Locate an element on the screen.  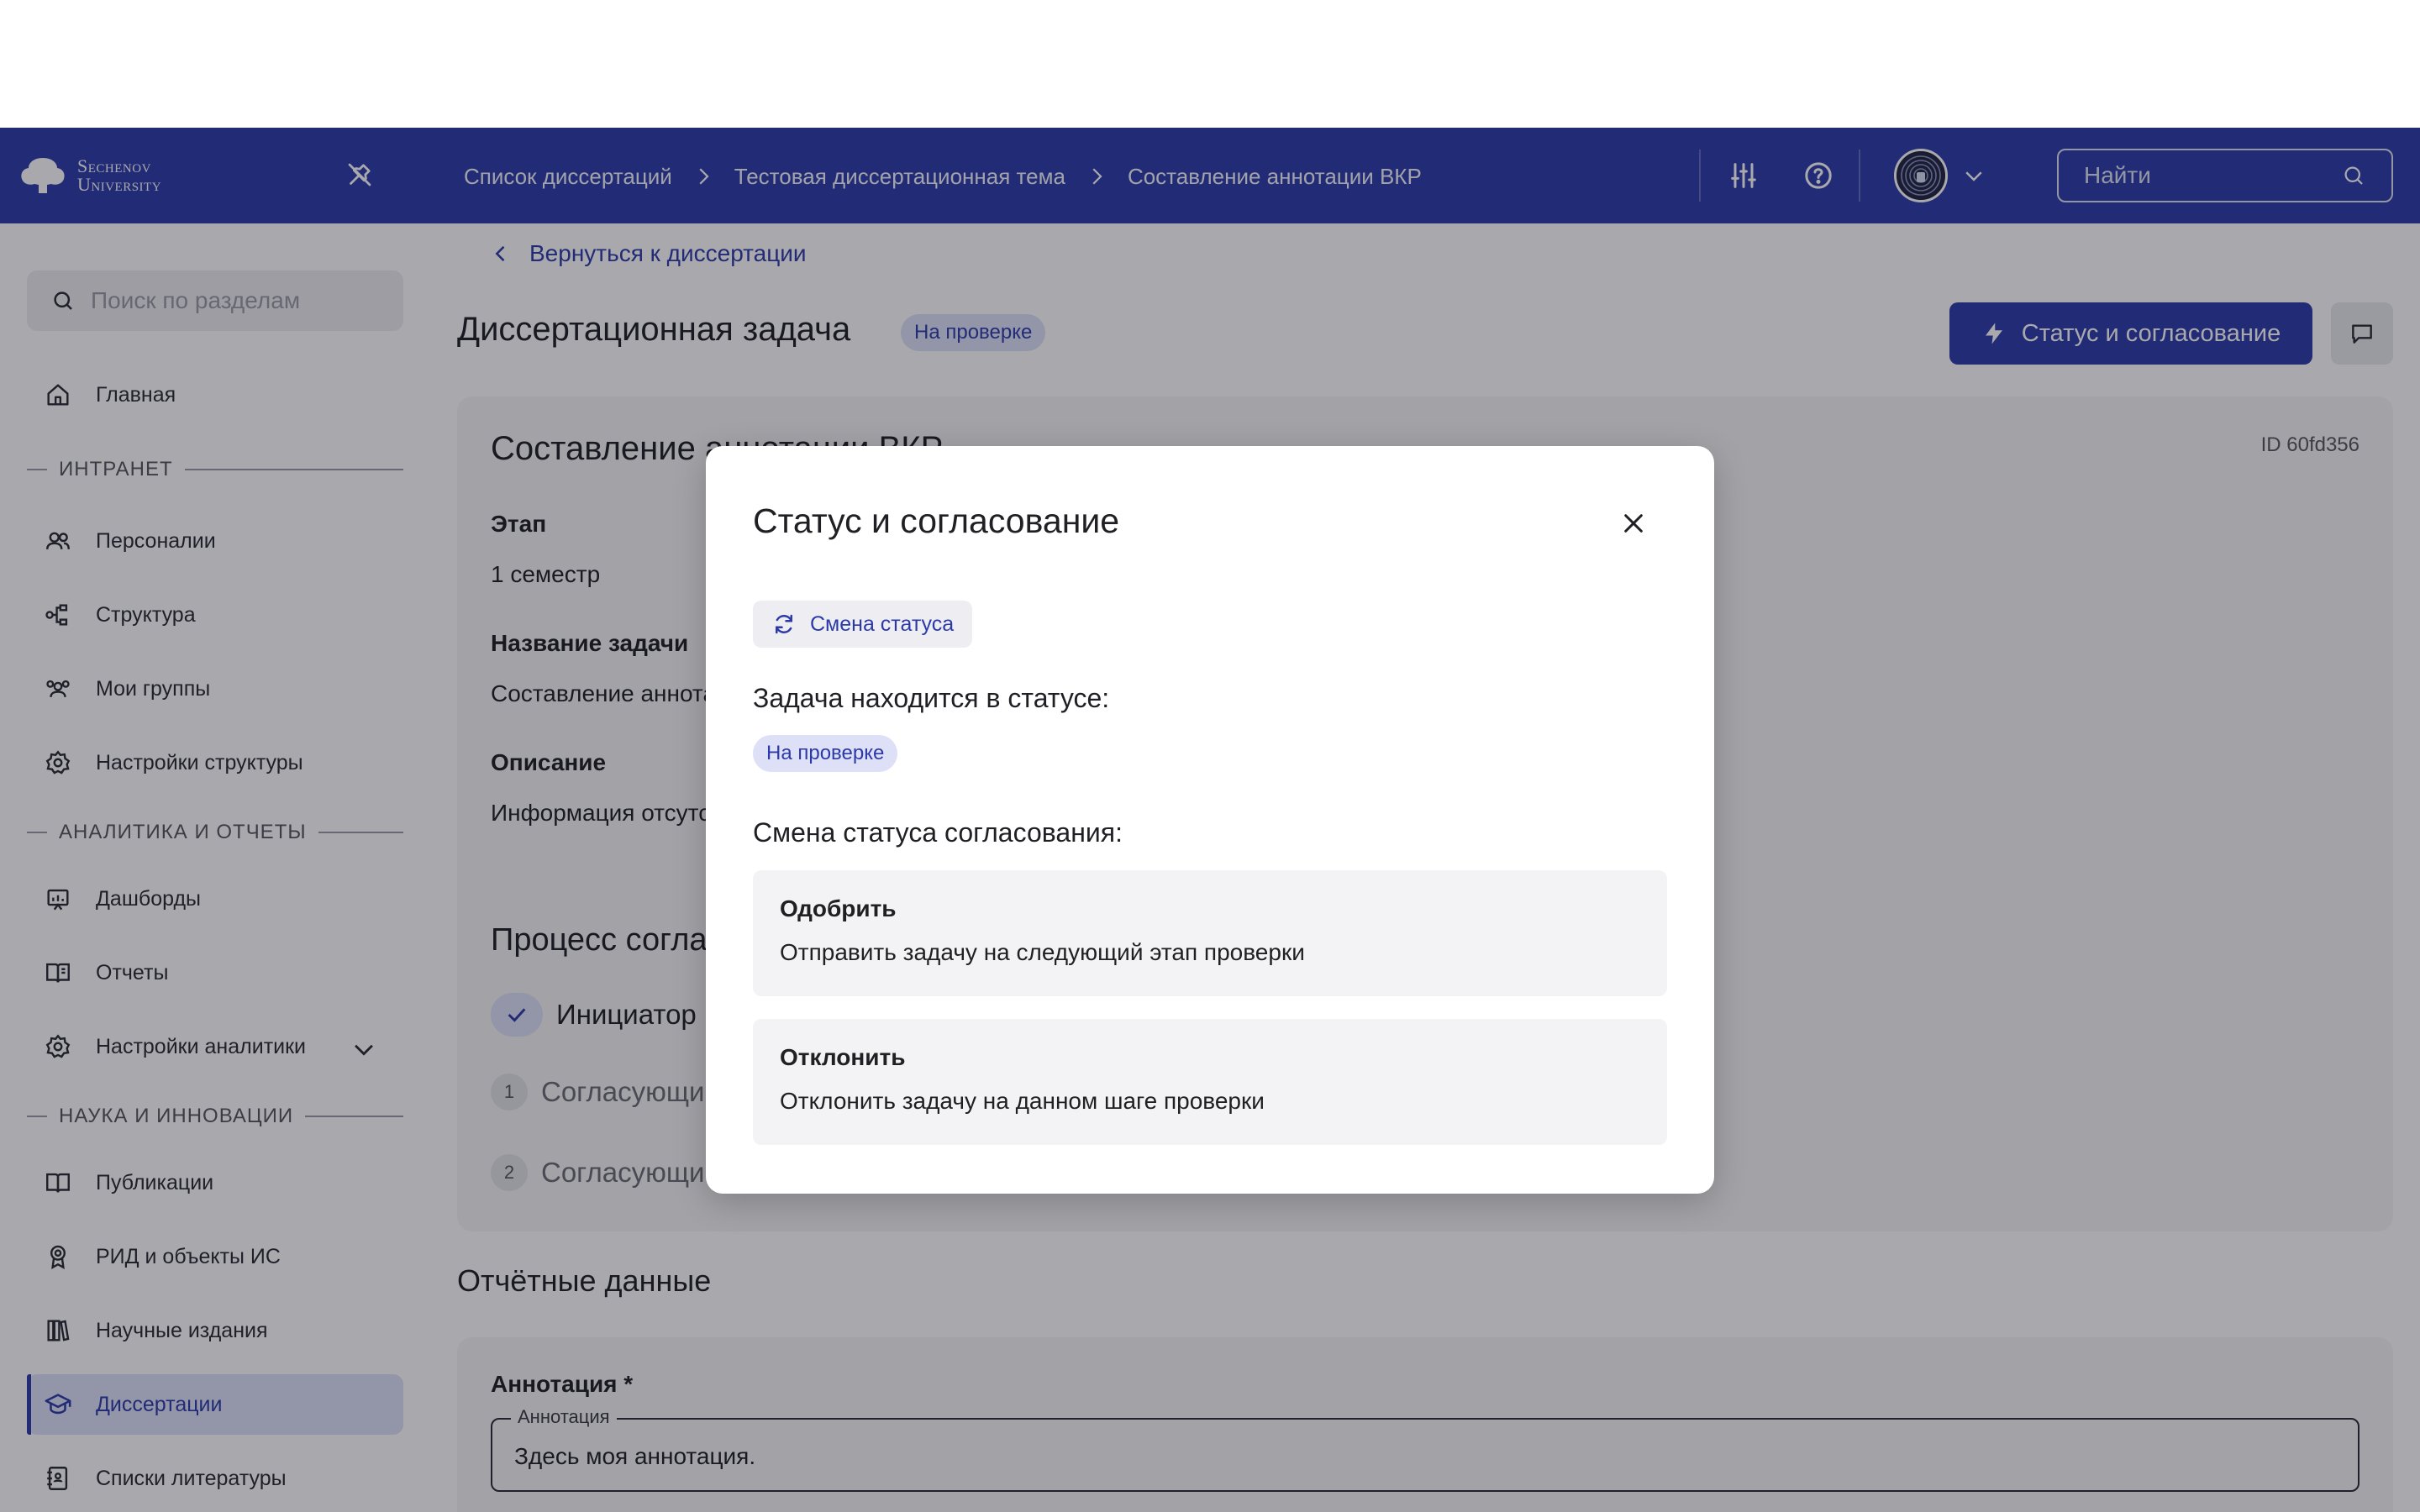
current-status-heading: Задача находится в статусе: is located at coordinates (931, 698).